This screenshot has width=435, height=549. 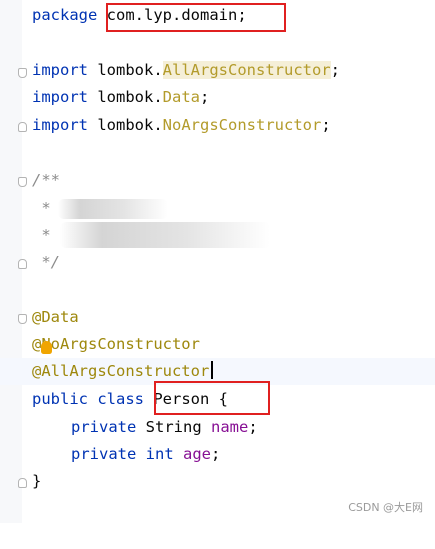 I want to click on text-caret, so click(x=212, y=370).